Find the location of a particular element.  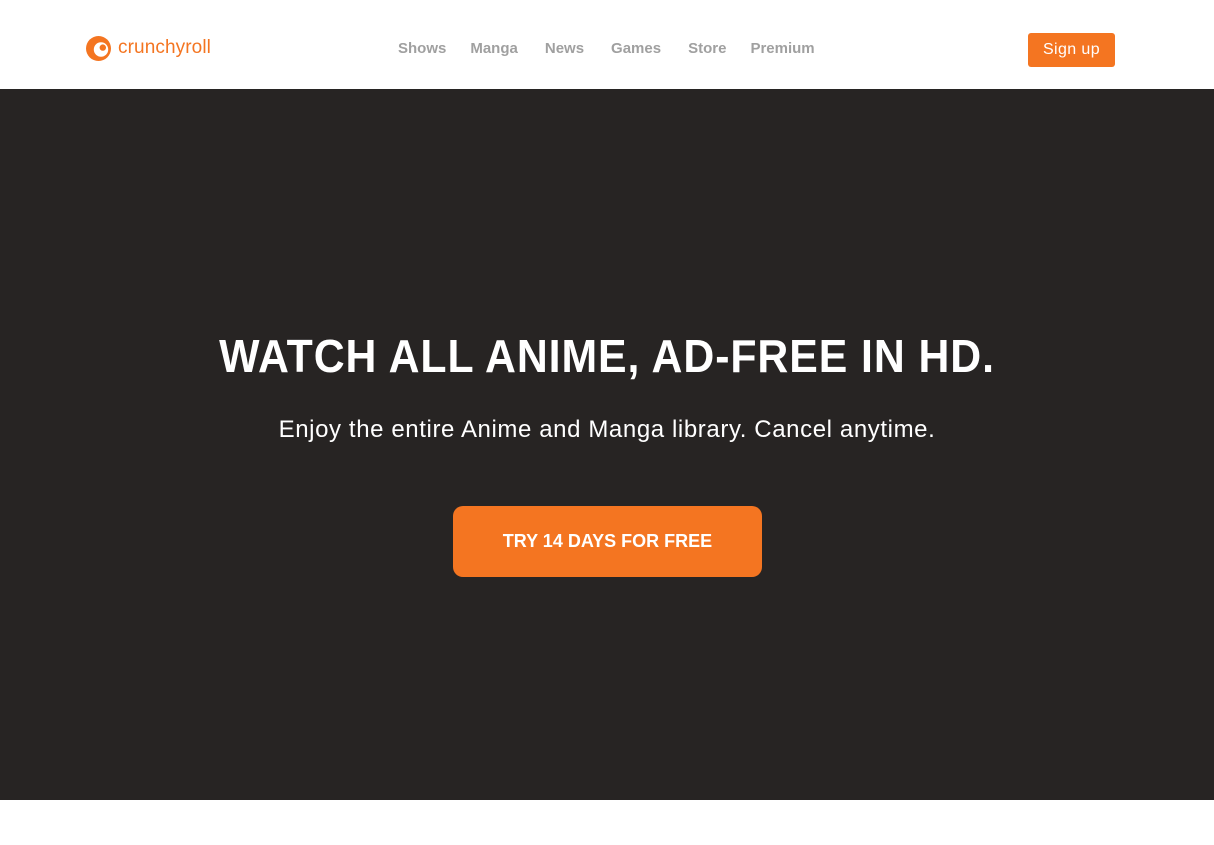

main-nav: Shows Manga News Games Store Premium is located at coordinates (618, 48).